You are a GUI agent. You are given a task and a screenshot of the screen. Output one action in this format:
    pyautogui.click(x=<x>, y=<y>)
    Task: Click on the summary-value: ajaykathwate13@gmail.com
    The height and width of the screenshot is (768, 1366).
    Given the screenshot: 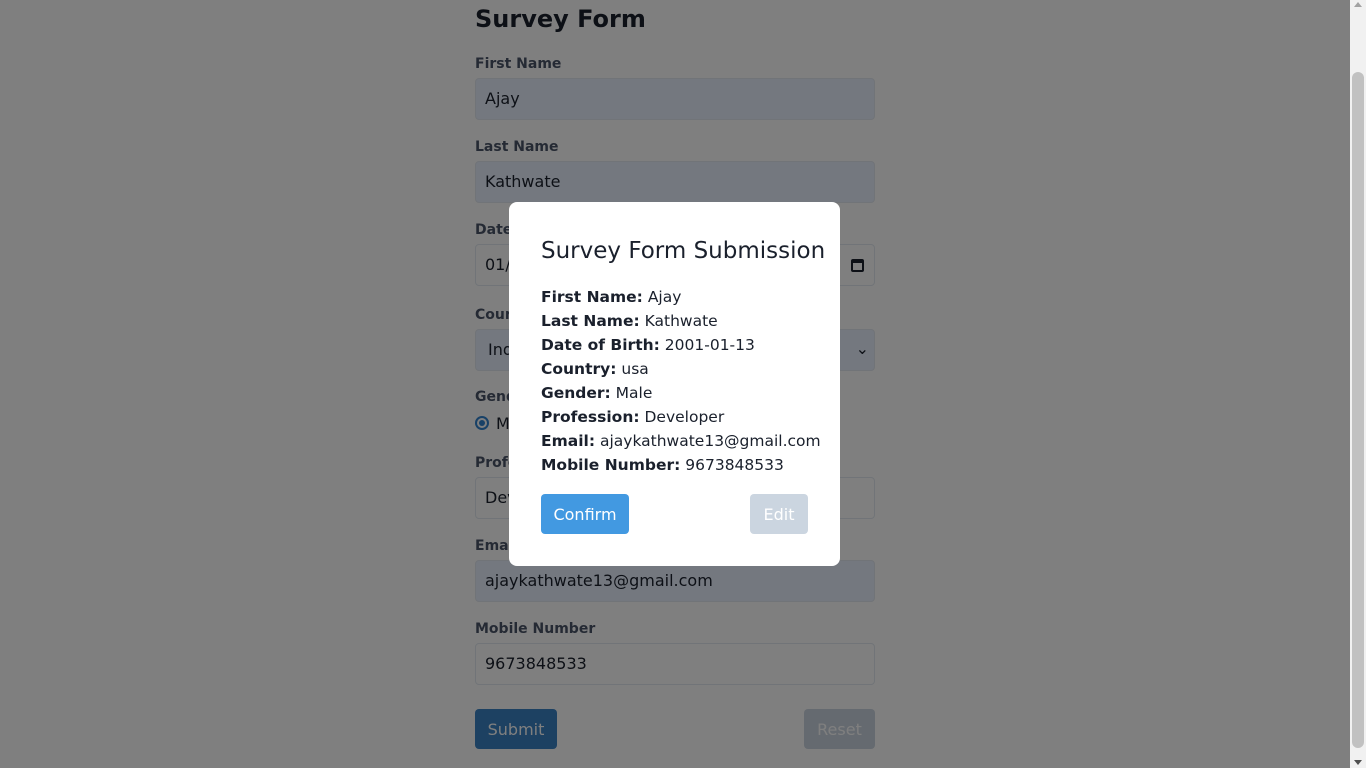 What is the action you would take?
    pyautogui.click(x=710, y=441)
    